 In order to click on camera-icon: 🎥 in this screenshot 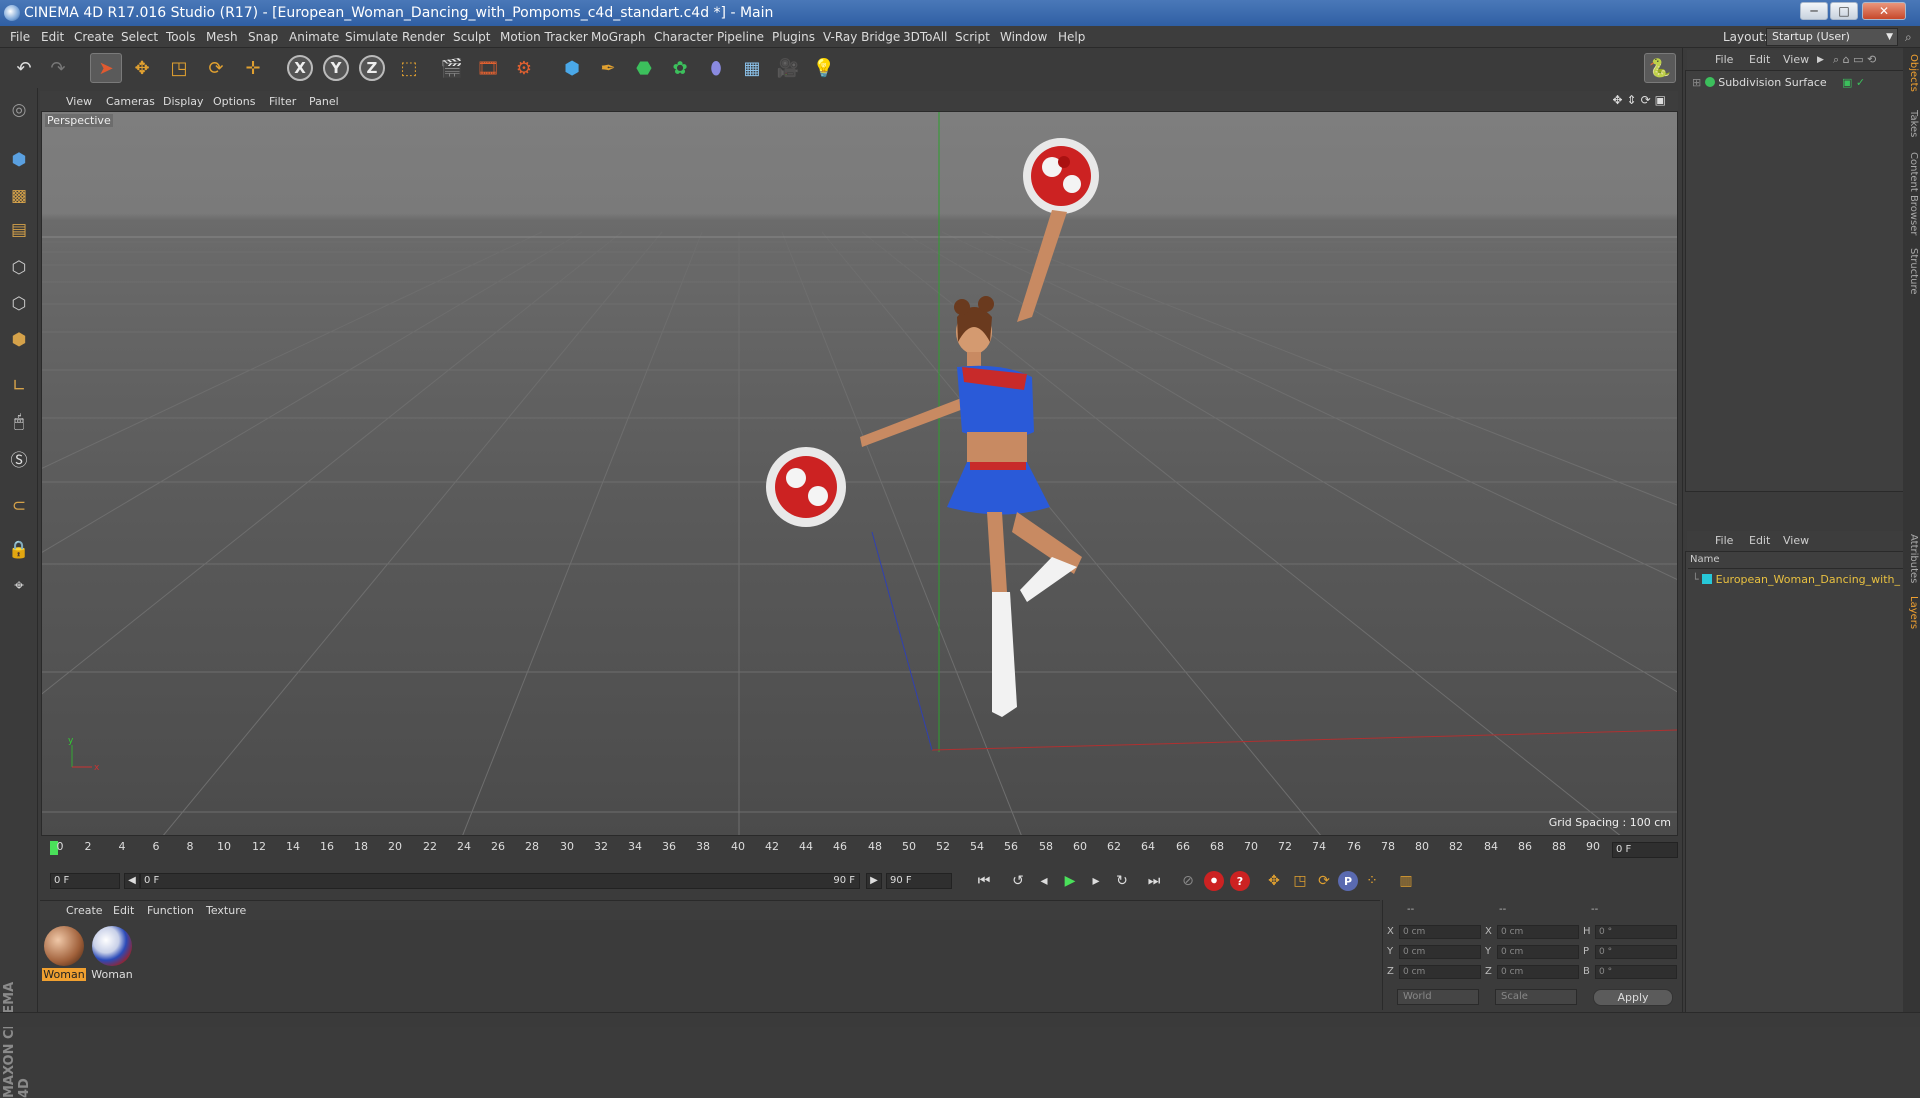, I will do `click(788, 68)`.